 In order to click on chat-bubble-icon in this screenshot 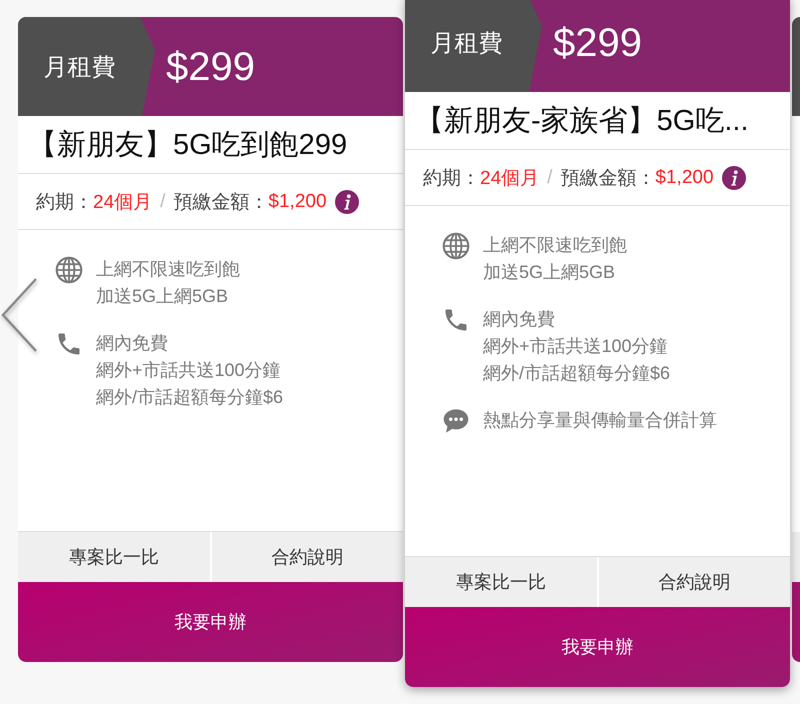, I will do `click(456, 421)`.